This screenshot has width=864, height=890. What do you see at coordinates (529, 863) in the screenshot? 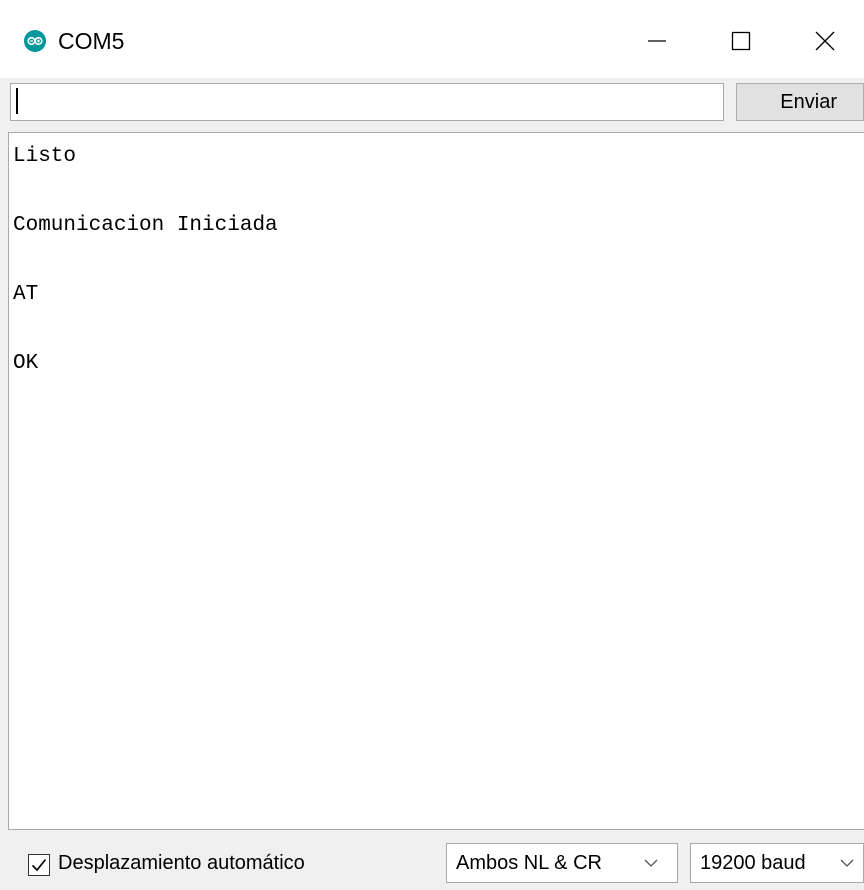
I see `line-ending-value: Ambos NL & CR` at bounding box center [529, 863].